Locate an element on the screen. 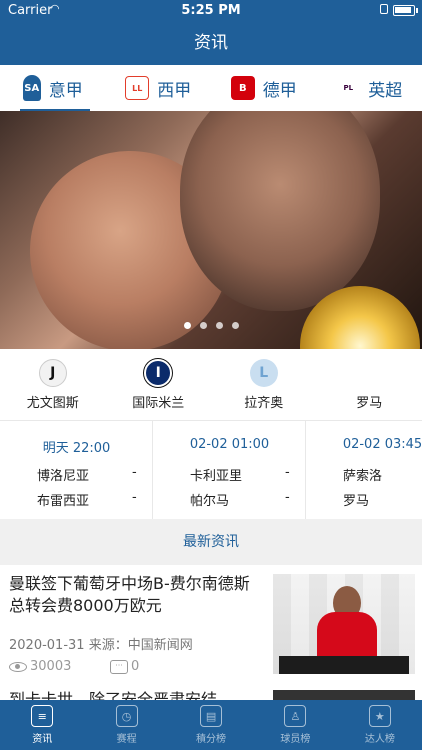 This screenshot has height=750, width=422. status-bar: Carrier ◠ 5:25 PM is located at coordinates (211, 11).